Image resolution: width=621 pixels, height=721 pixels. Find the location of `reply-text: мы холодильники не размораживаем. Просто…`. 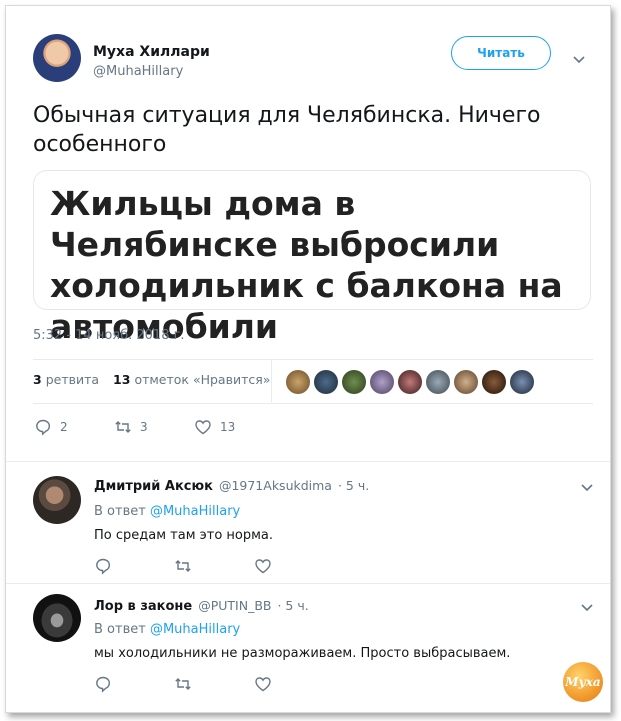

reply-text: мы холодильники не размораживаем. Просто… is located at coordinates (302, 653).